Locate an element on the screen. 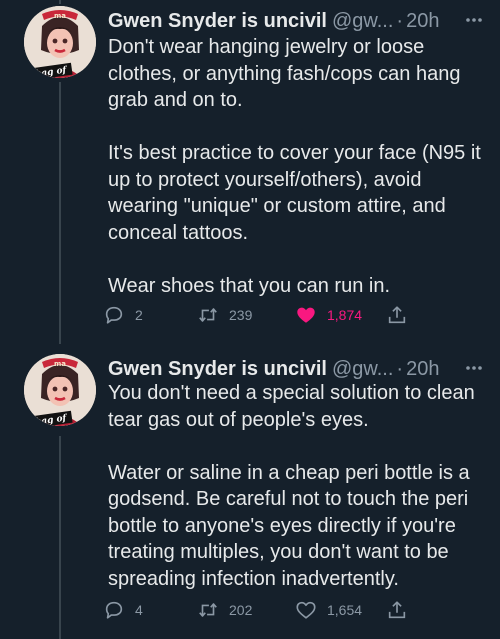 This screenshot has width=500, height=639. reply-button: 4 is located at coordinates (123, 610).